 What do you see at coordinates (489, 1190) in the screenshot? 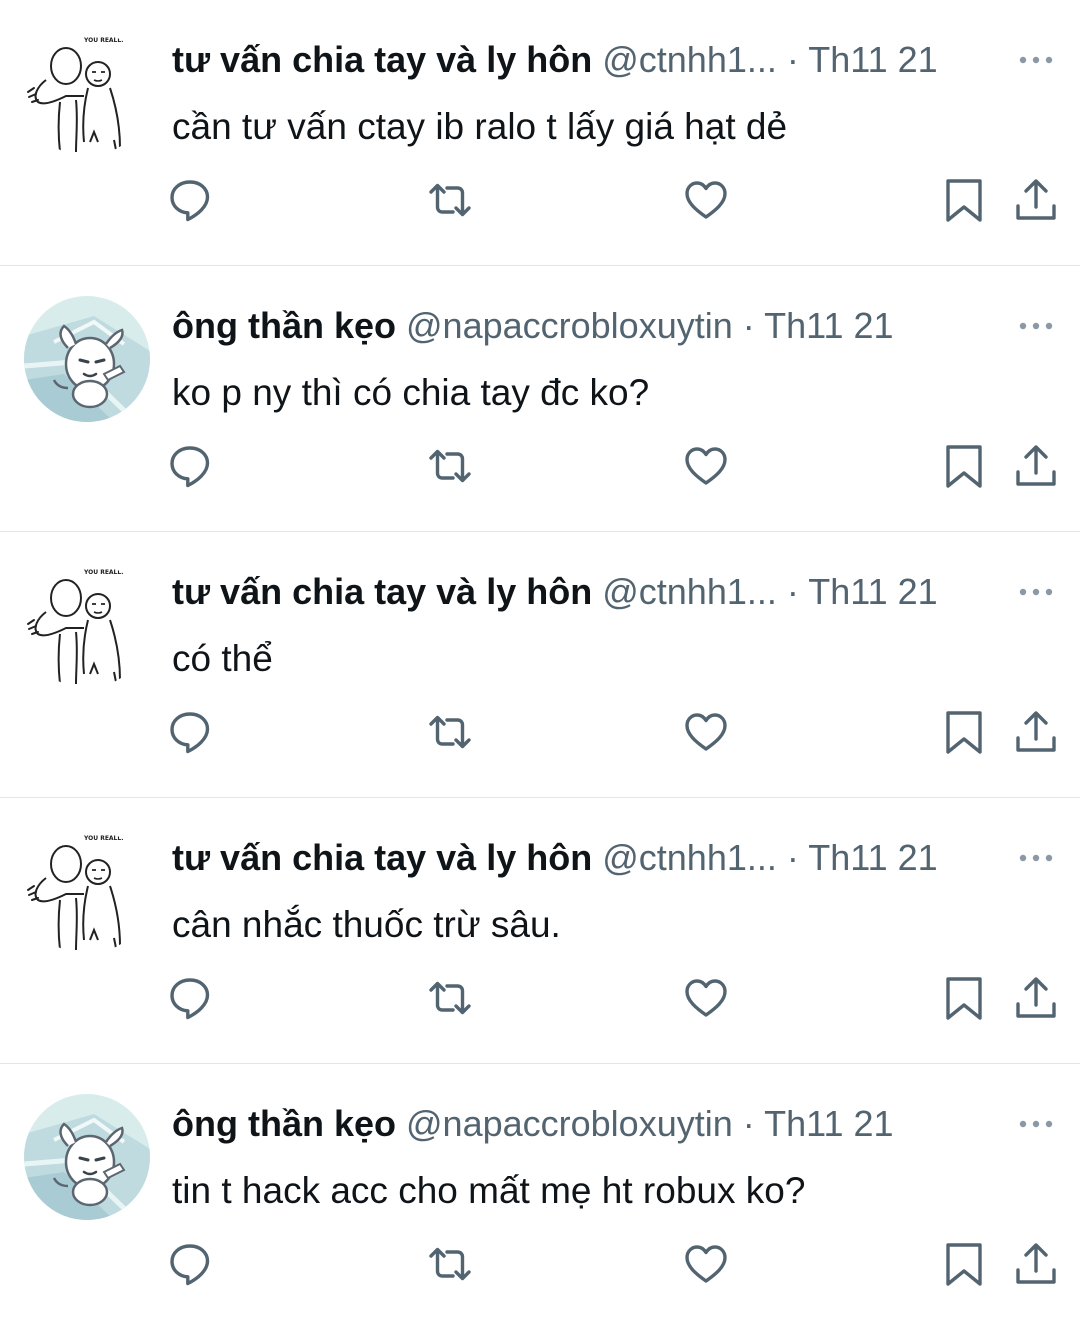
I see `tweet-text: tin t hack acc cho mất mẹ ht robux ko?` at bounding box center [489, 1190].